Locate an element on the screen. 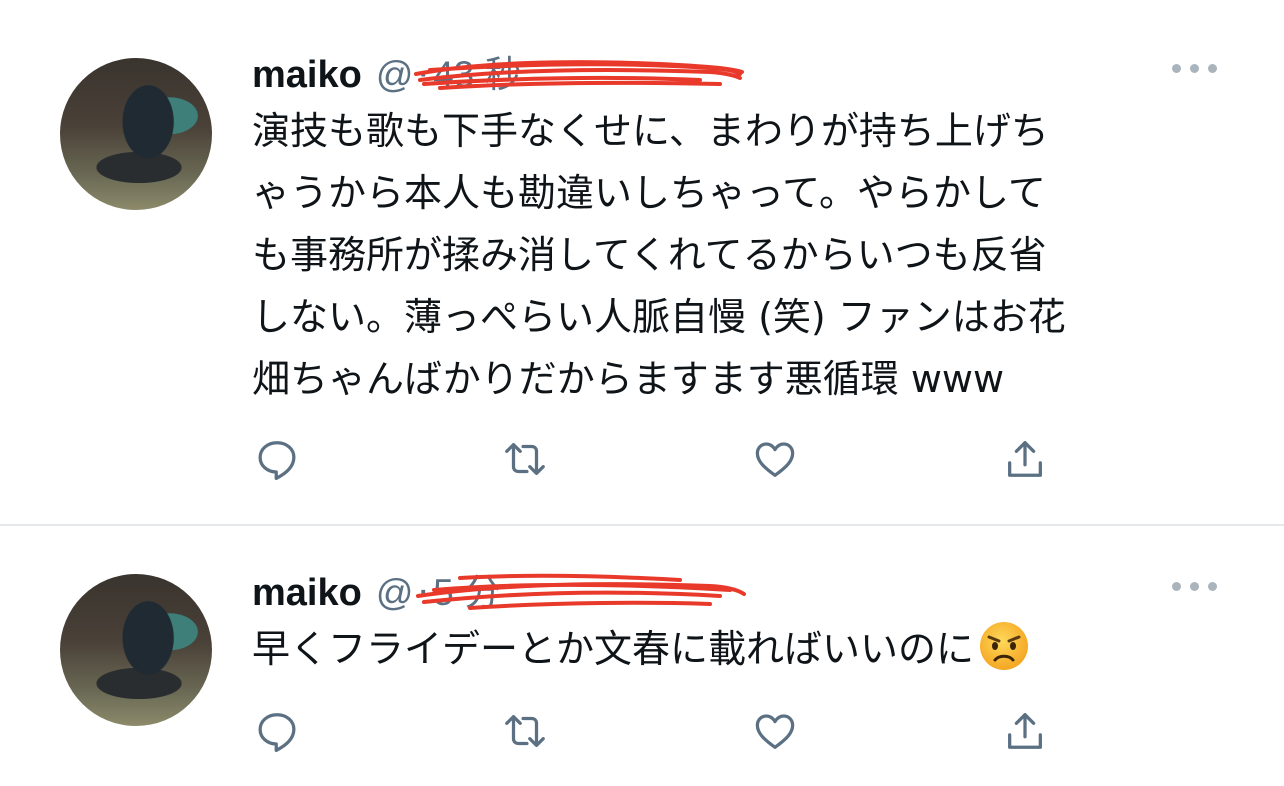 The image size is (1284, 786). tweet-header: maiko @ · 43 秒 is located at coordinates (498, 70).